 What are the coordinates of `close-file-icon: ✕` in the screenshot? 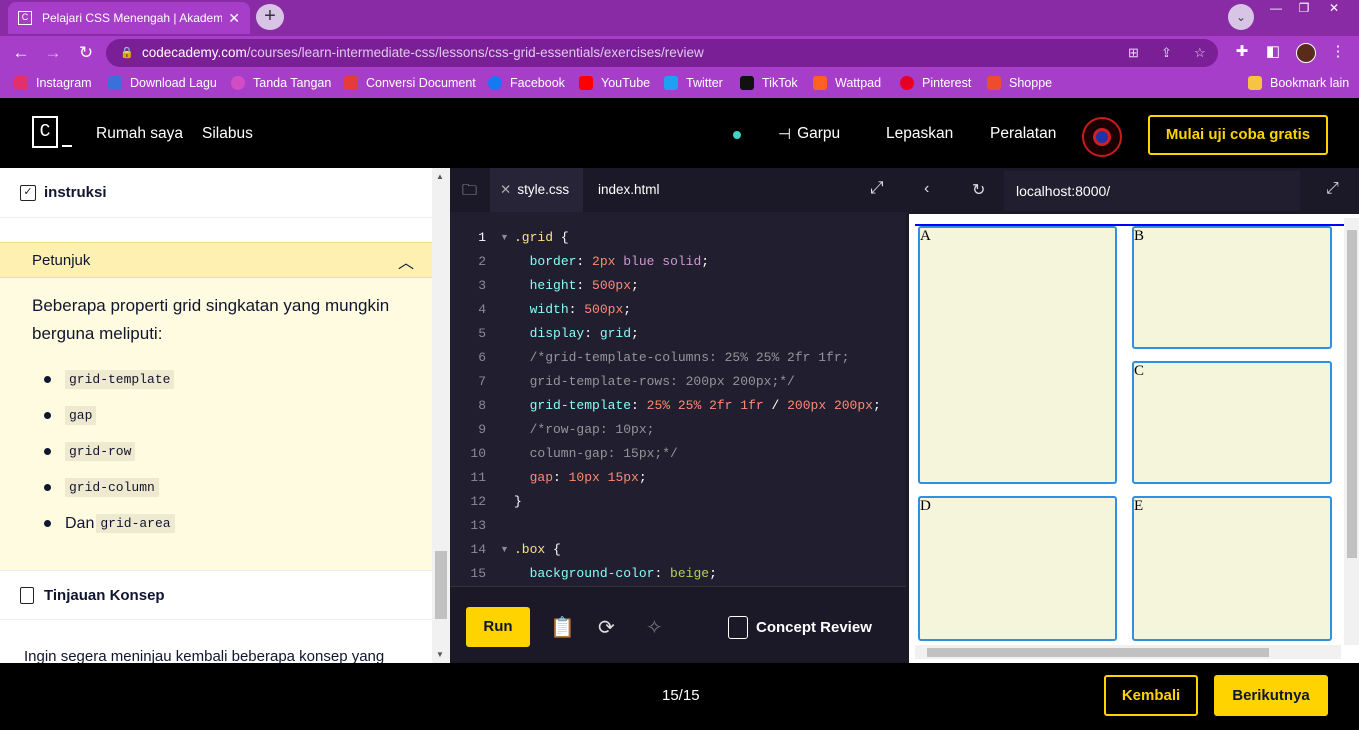 It's located at (505, 189).